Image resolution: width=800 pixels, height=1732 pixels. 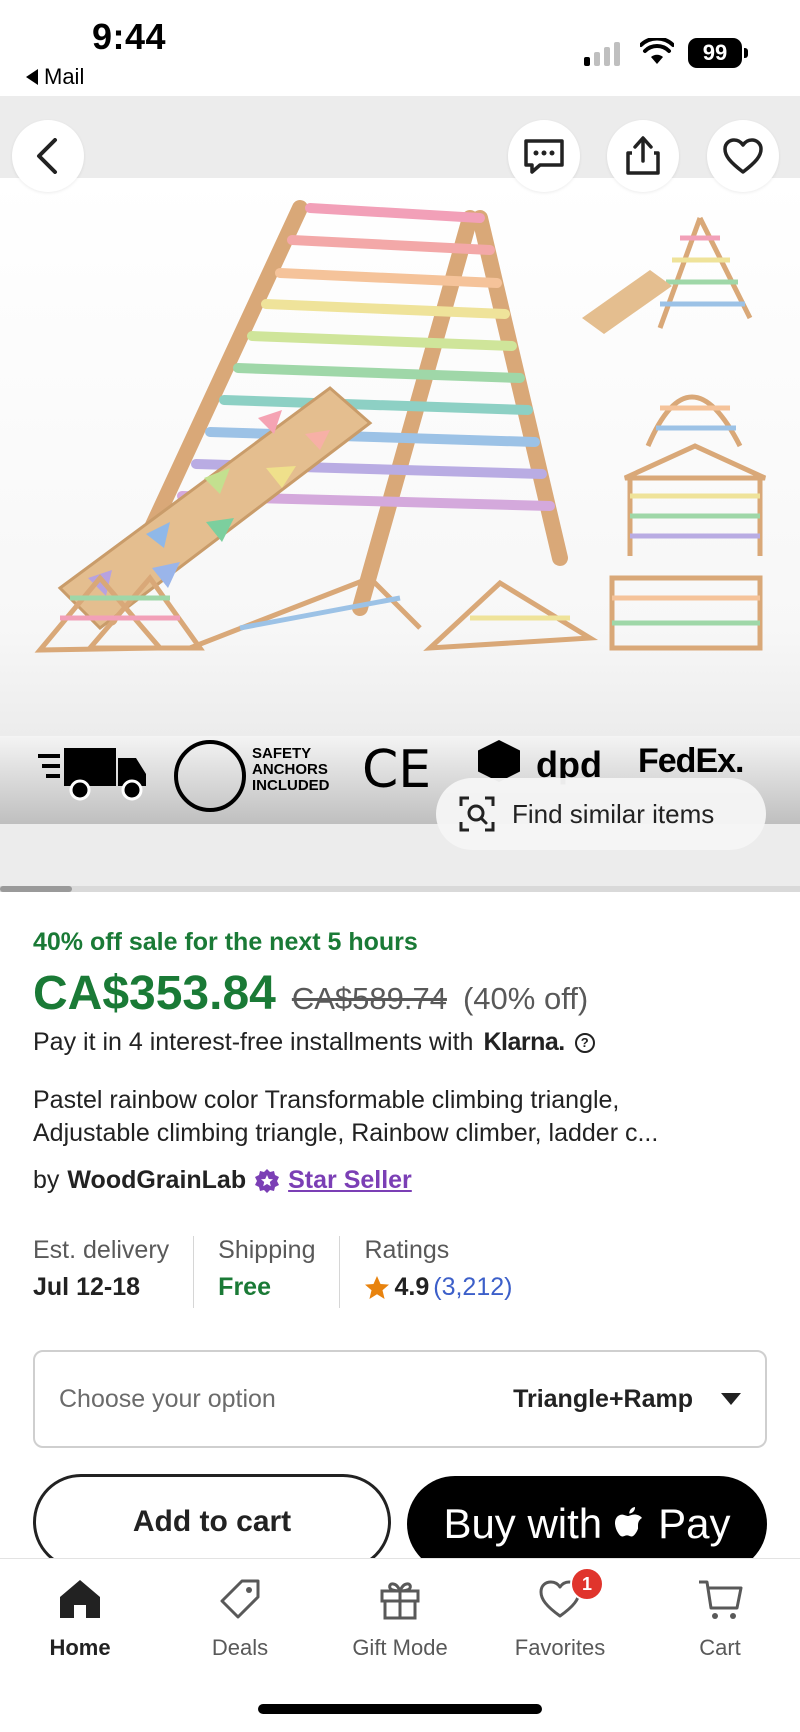 What do you see at coordinates (46, 1180) in the screenshot?
I see `seller-prefix: by` at bounding box center [46, 1180].